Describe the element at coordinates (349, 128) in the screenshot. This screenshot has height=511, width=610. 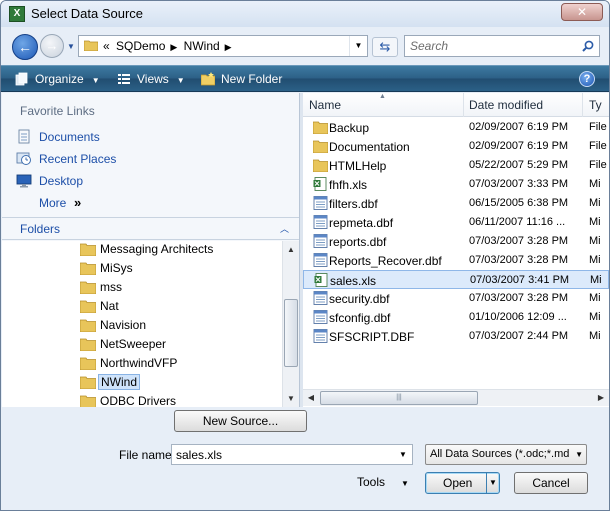
I see `file-name-cell: Backup` at that location.